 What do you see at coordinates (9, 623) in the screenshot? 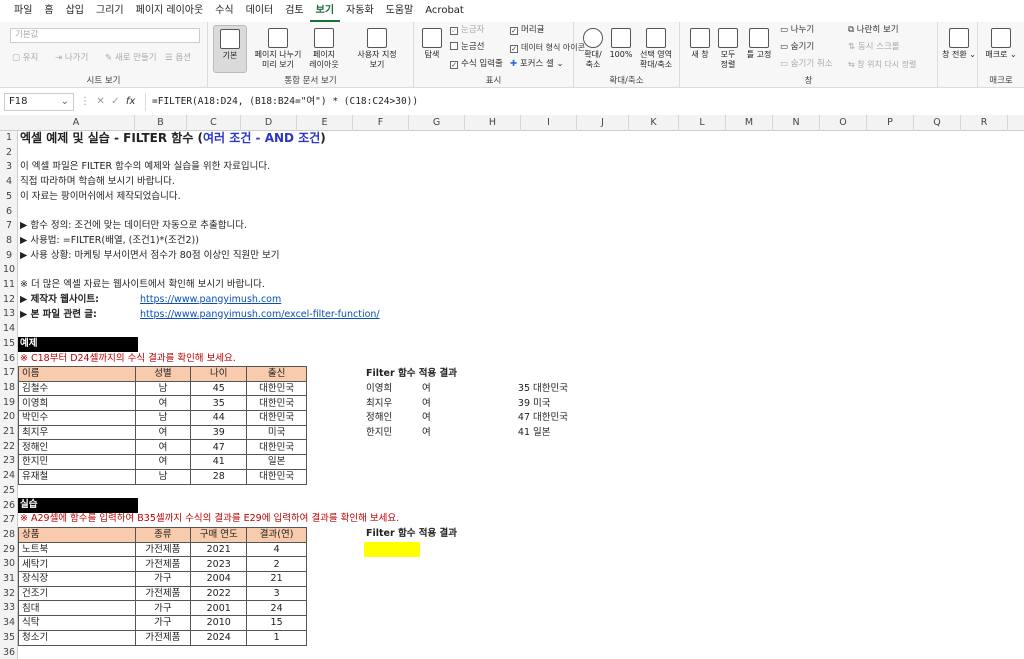
I see `row-header: 34` at bounding box center [9, 623].